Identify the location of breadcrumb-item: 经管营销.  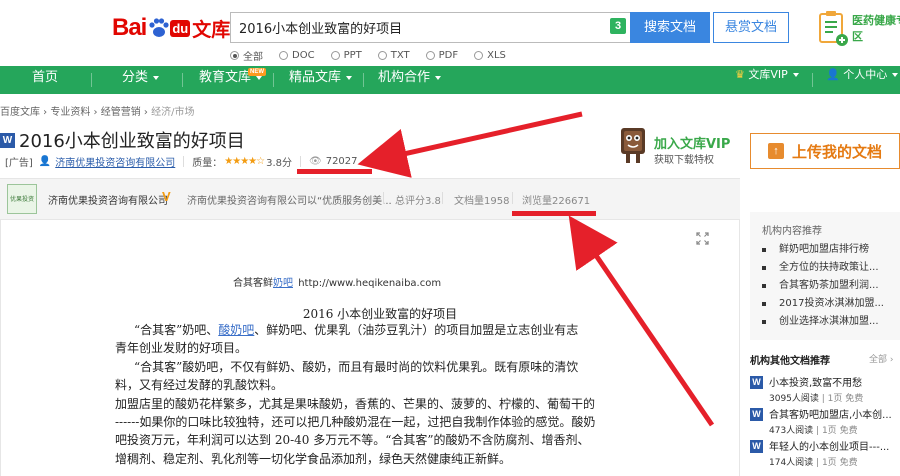
(121, 112).